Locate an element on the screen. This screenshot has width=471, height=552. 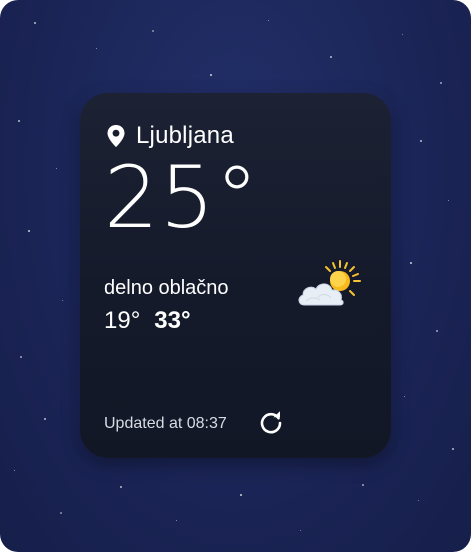
partly-cloudy-icon is located at coordinates (329, 283).